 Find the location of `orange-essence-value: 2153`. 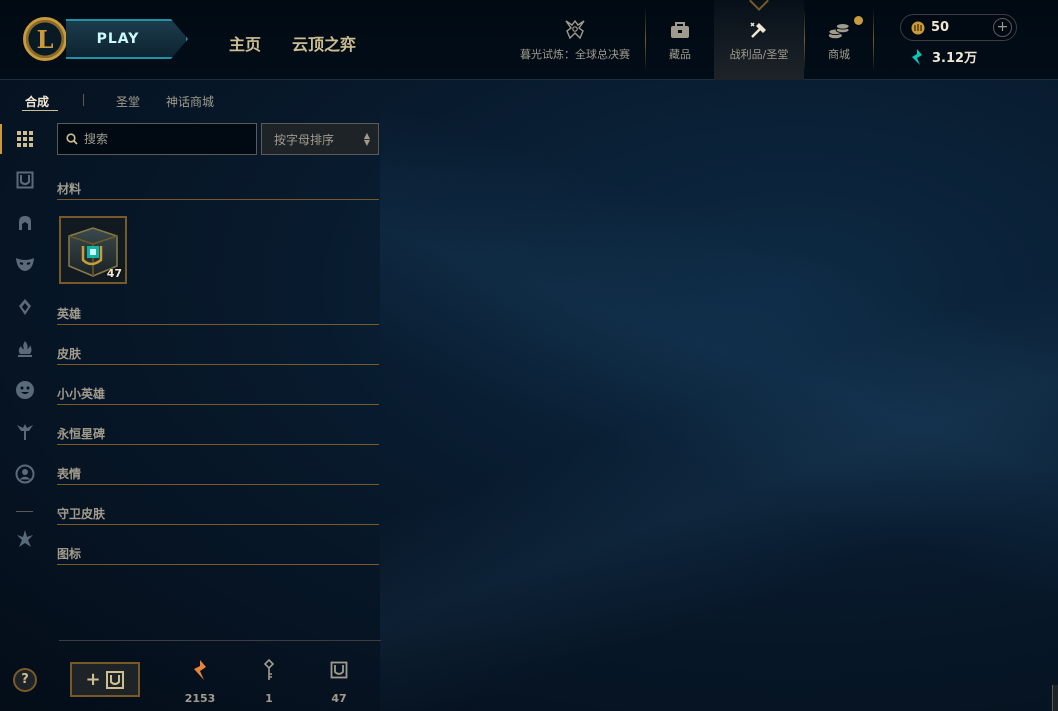

orange-essence-value: 2153 is located at coordinates (200, 698).